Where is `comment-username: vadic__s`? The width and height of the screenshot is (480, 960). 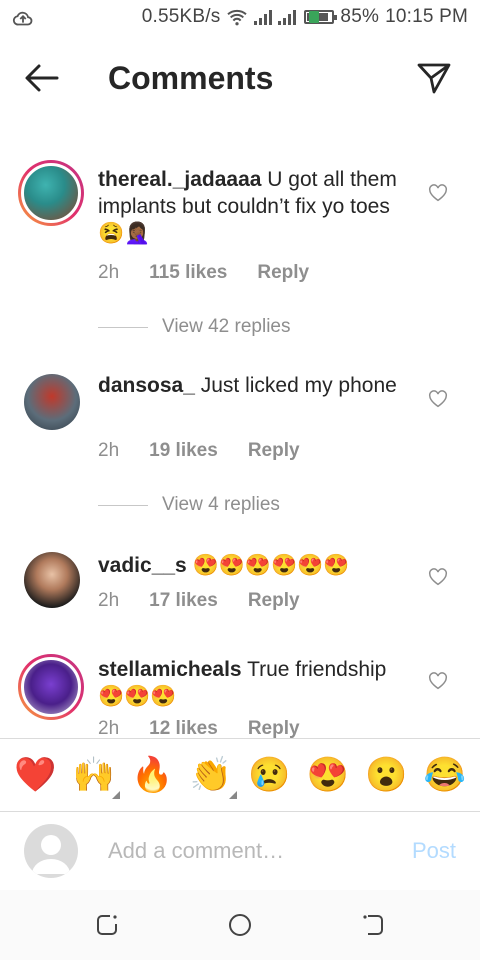 comment-username: vadic__s is located at coordinates (142, 565).